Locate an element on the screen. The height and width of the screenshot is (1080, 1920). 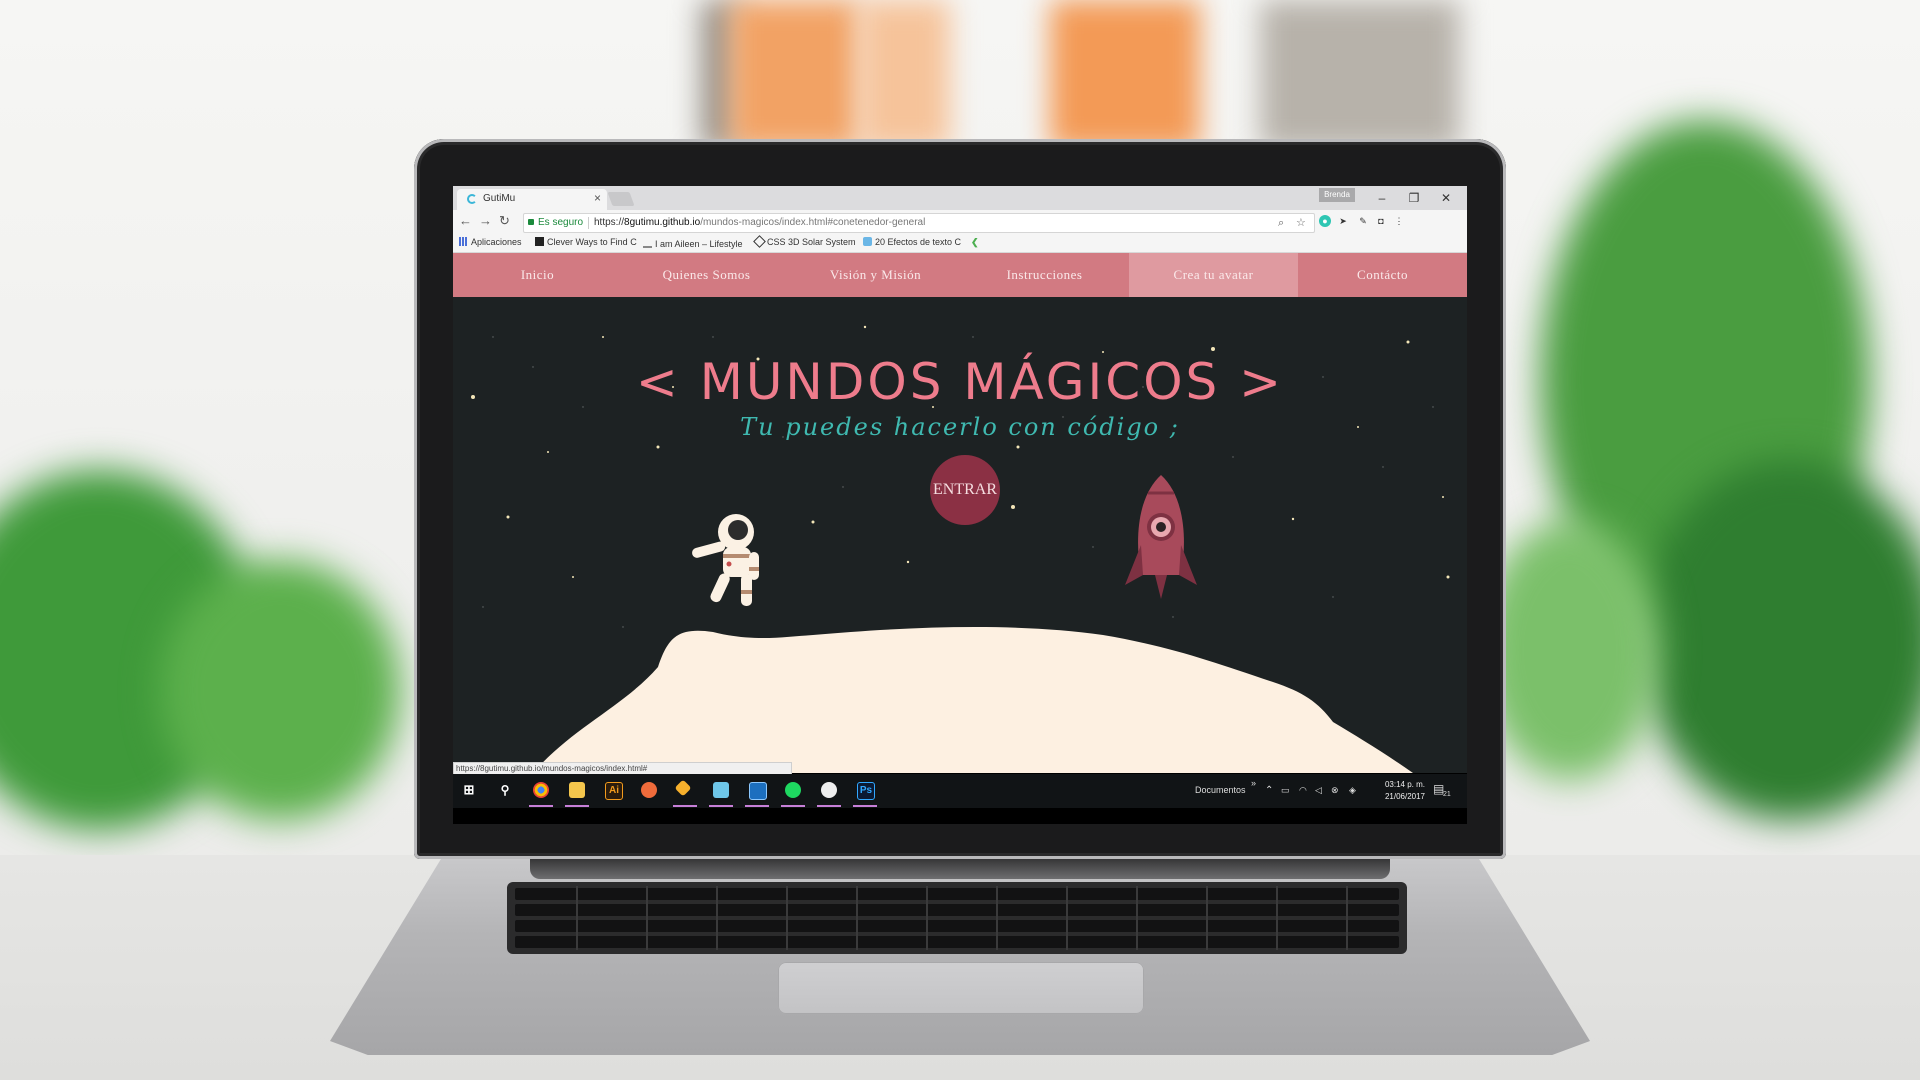
gutimu-favicon-icon is located at coordinates (472, 199).